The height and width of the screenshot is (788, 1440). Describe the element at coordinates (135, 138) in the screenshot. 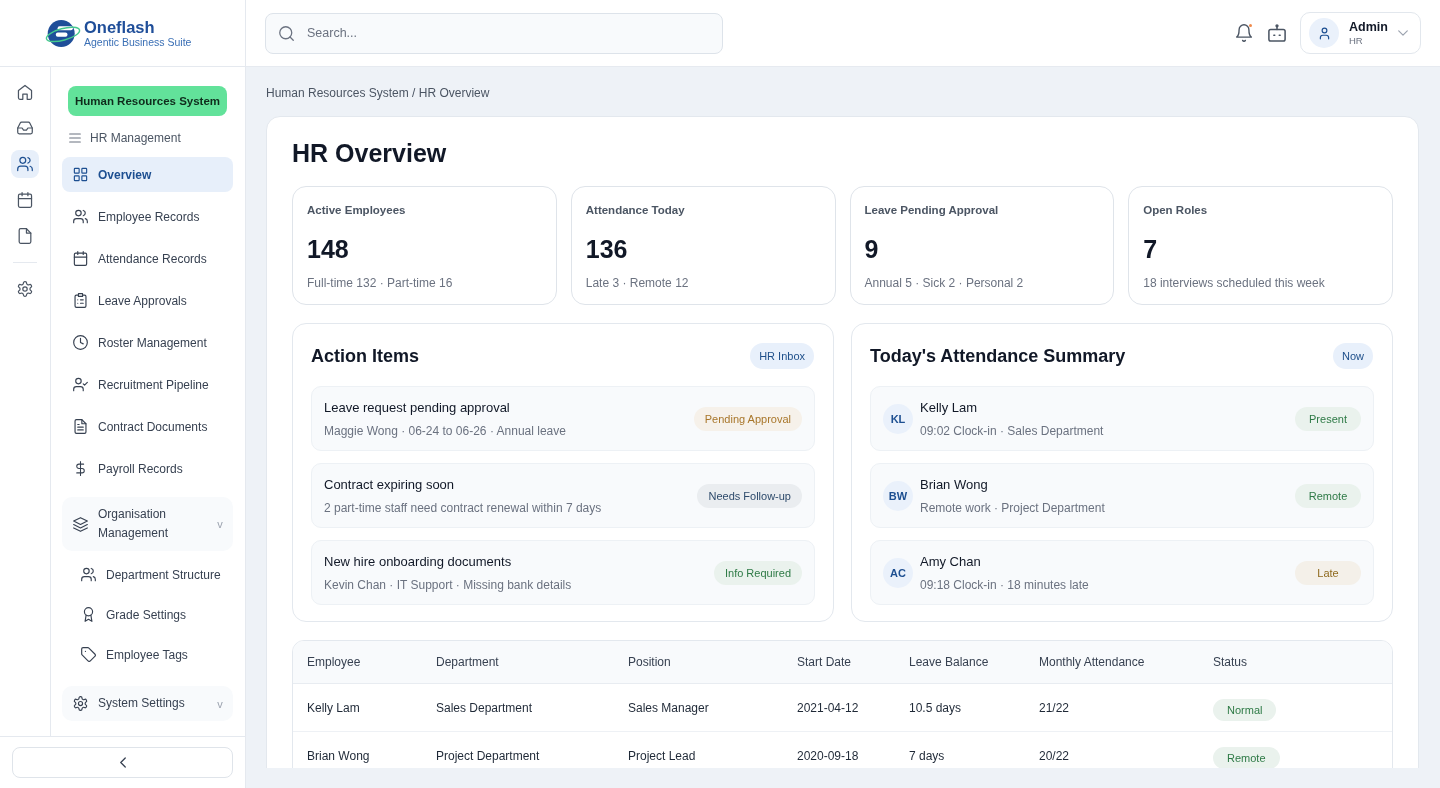

I see `section-heading: HR Management` at that location.